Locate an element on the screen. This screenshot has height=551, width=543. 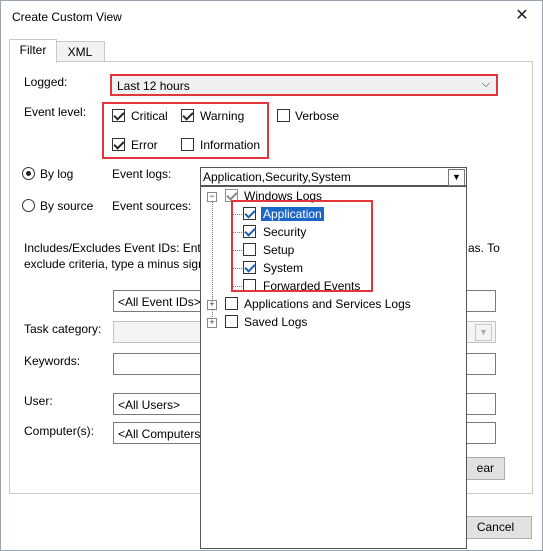
applications-services-checkbox is located at coordinates (231, 303).